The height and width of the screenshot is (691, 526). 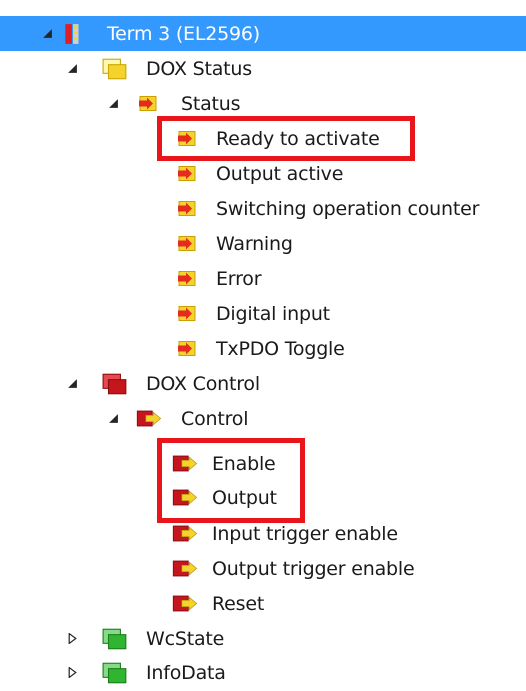 I want to click on tree-node-switching-operation-counter: Switching operation counter, so click(x=263, y=208).